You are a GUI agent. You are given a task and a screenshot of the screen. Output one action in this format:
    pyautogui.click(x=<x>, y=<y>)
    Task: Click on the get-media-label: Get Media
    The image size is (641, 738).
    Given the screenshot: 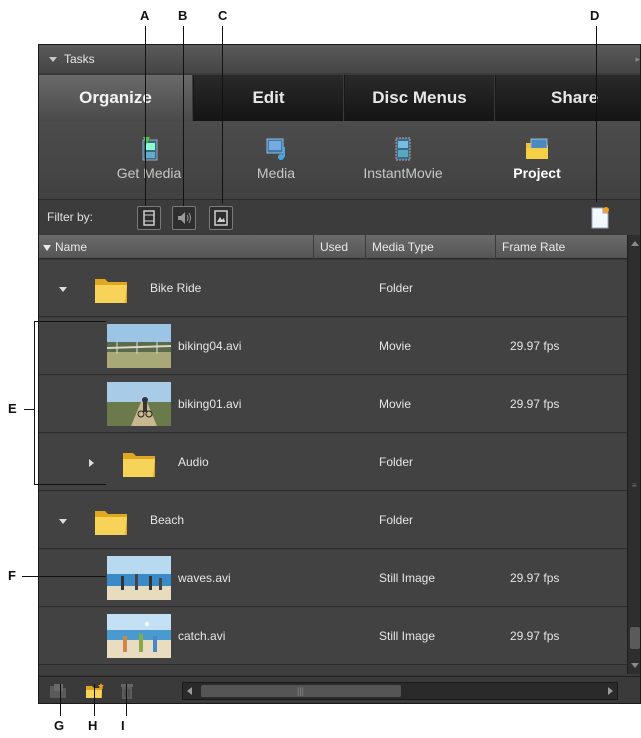 What is the action you would take?
    pyautogui.click(x=149, y=173)
    